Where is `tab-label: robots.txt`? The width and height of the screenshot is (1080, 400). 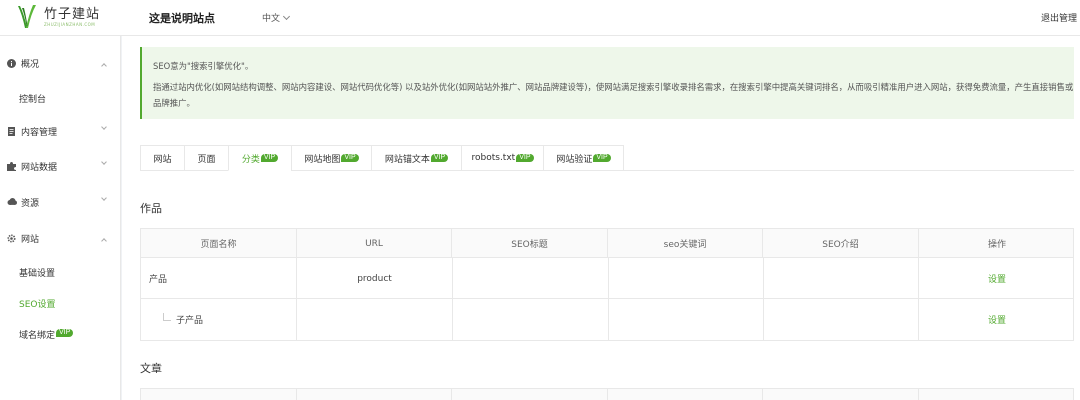
tab-label: robots.txt is located at coordinates (493, 158).